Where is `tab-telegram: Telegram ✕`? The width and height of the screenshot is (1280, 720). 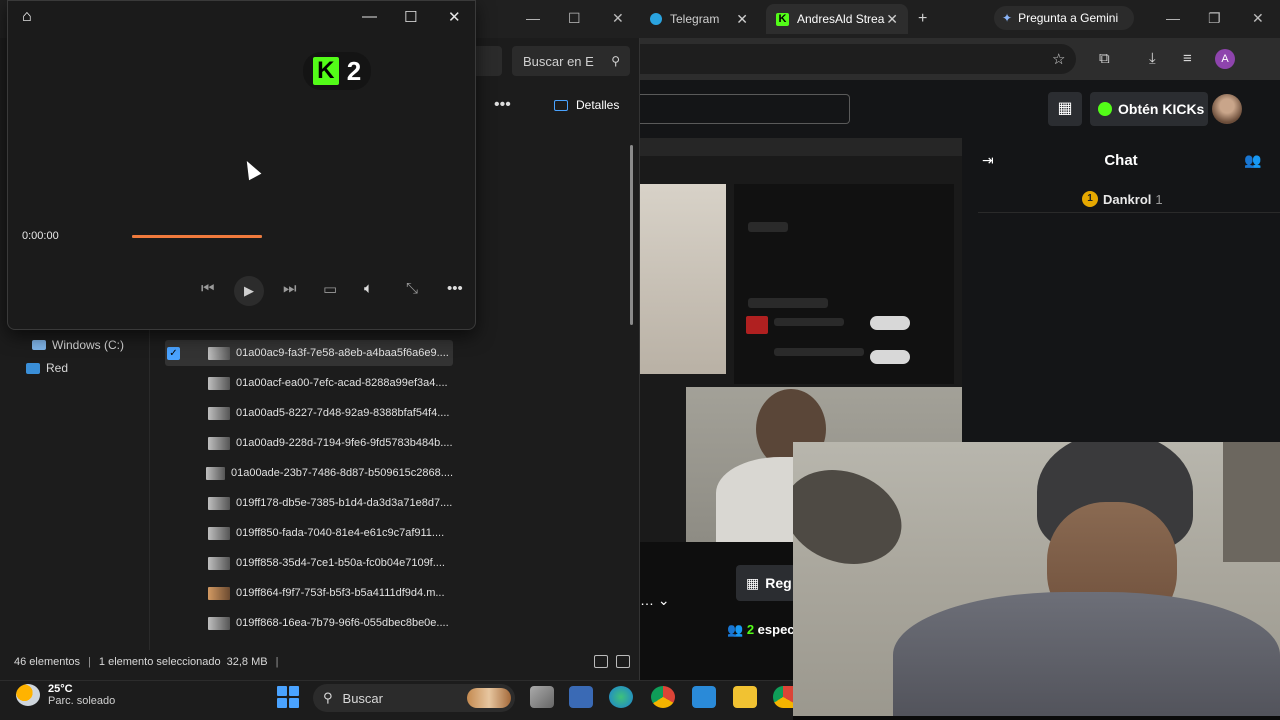 tab-telegram: Telegram ✕ is located at coordinates (699, 19).